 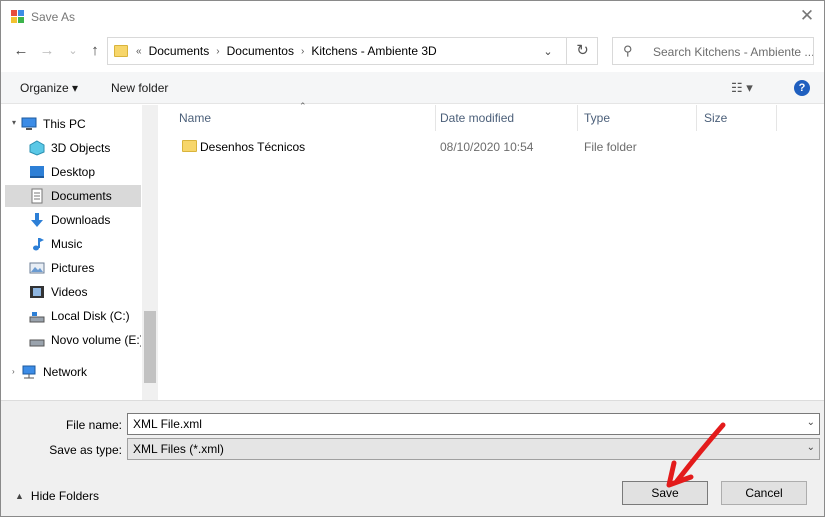 I want to click on help-icon: ?, so click(x=802, y=88).